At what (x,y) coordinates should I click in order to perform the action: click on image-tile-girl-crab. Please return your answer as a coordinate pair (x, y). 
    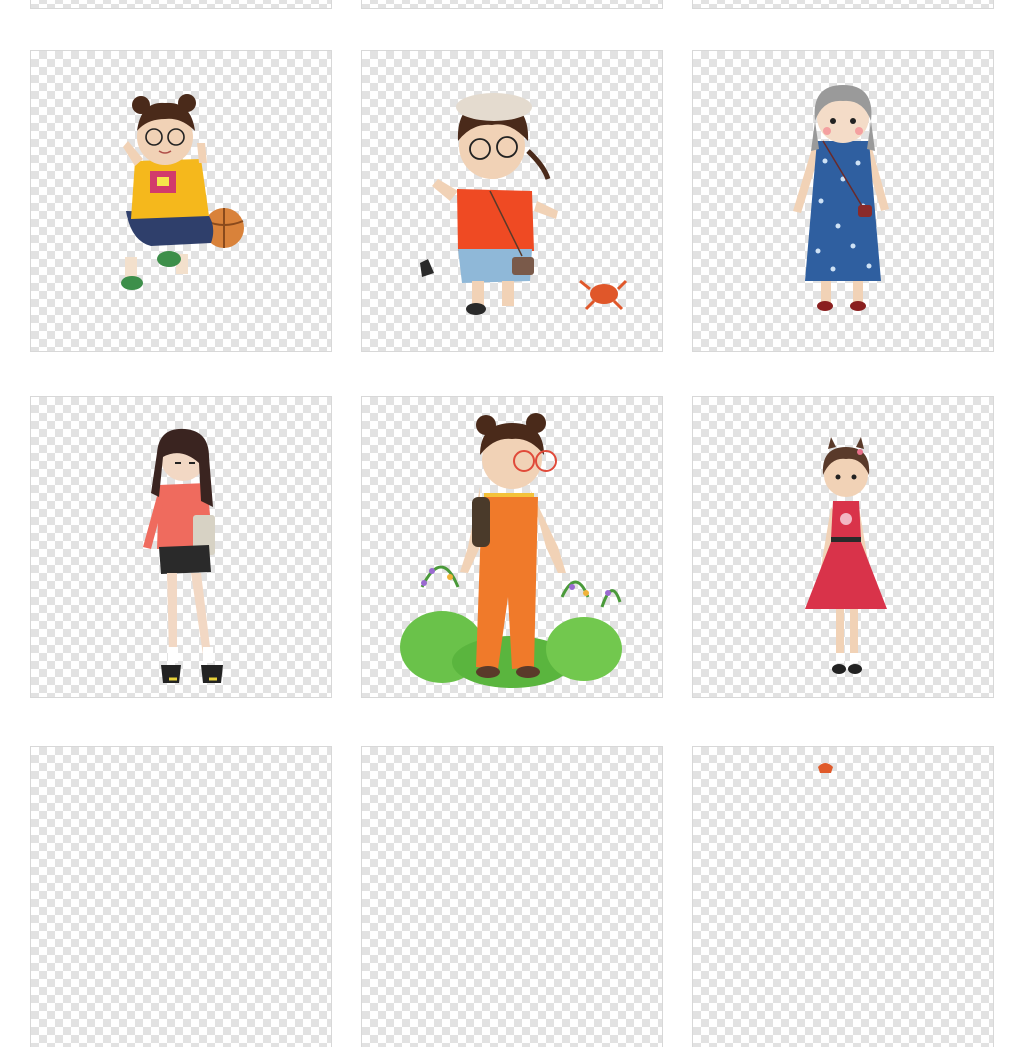
    Looking at the image, I should click on (512, 201).